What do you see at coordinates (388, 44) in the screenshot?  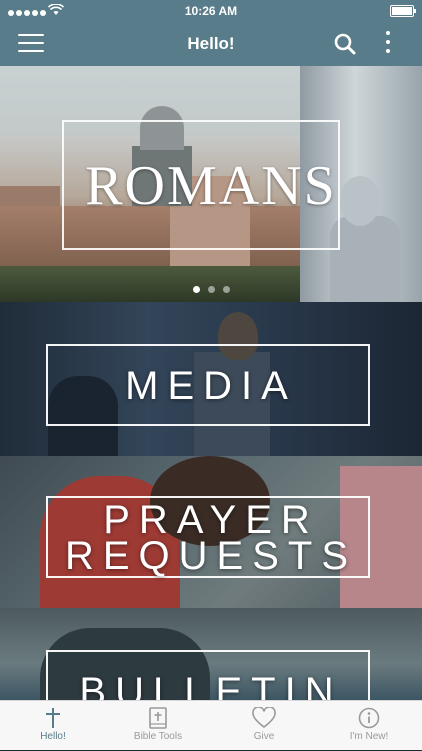 I see `more-options-icon` at bounding box center [388, 44].